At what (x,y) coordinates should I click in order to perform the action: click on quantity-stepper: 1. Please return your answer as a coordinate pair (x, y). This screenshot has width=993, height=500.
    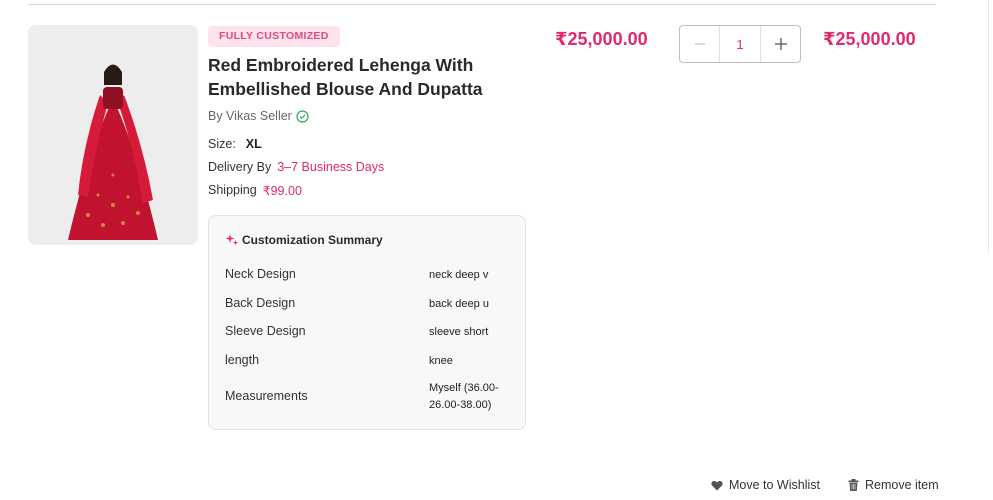
    Looking at the image, I should click on (740, 44).